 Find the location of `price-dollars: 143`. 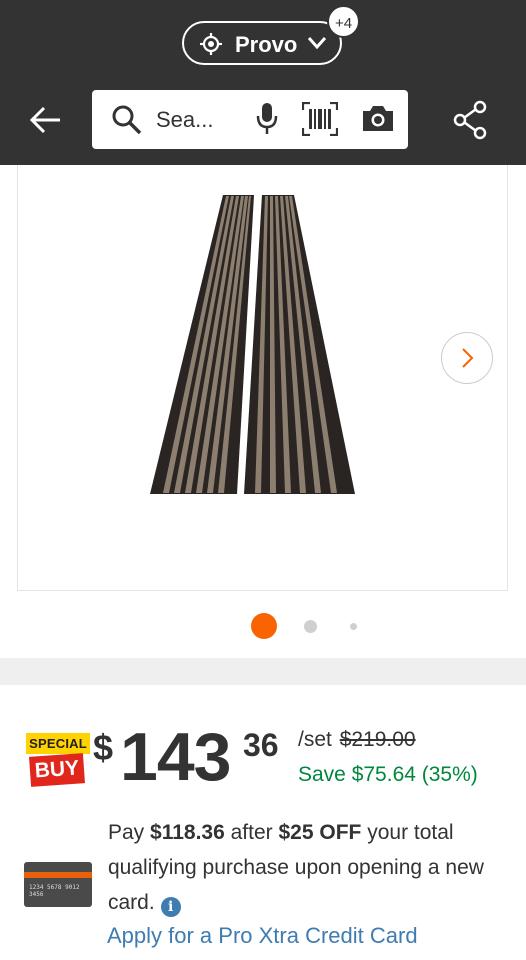

price-dollars: 143 is located at coordinates (175, 757).